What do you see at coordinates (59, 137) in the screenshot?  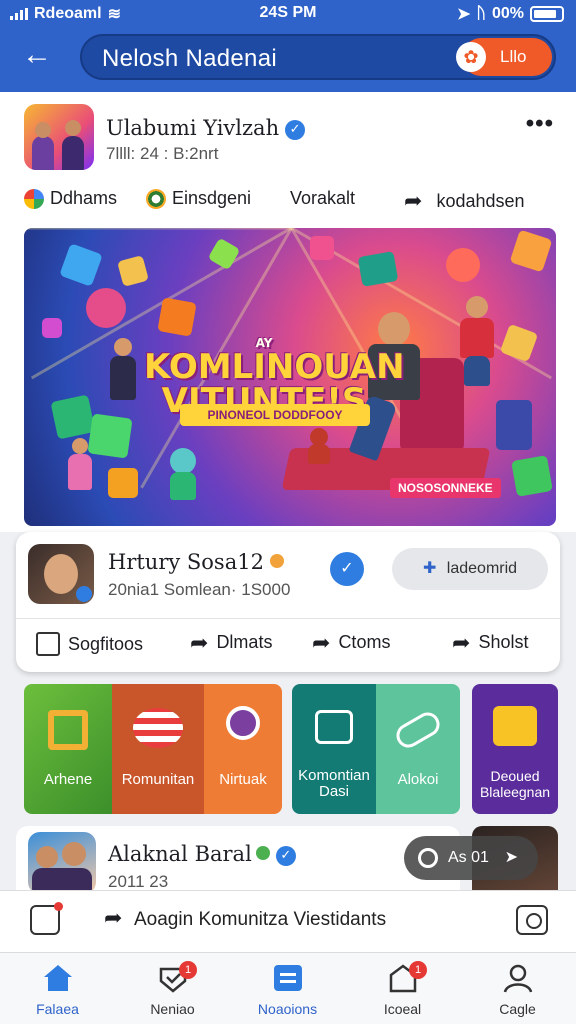 I see `author-avatar` at bounding box center [59, 137].